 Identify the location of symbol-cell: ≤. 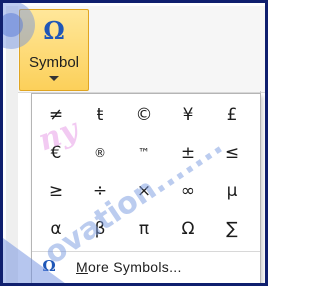
(232, 153).